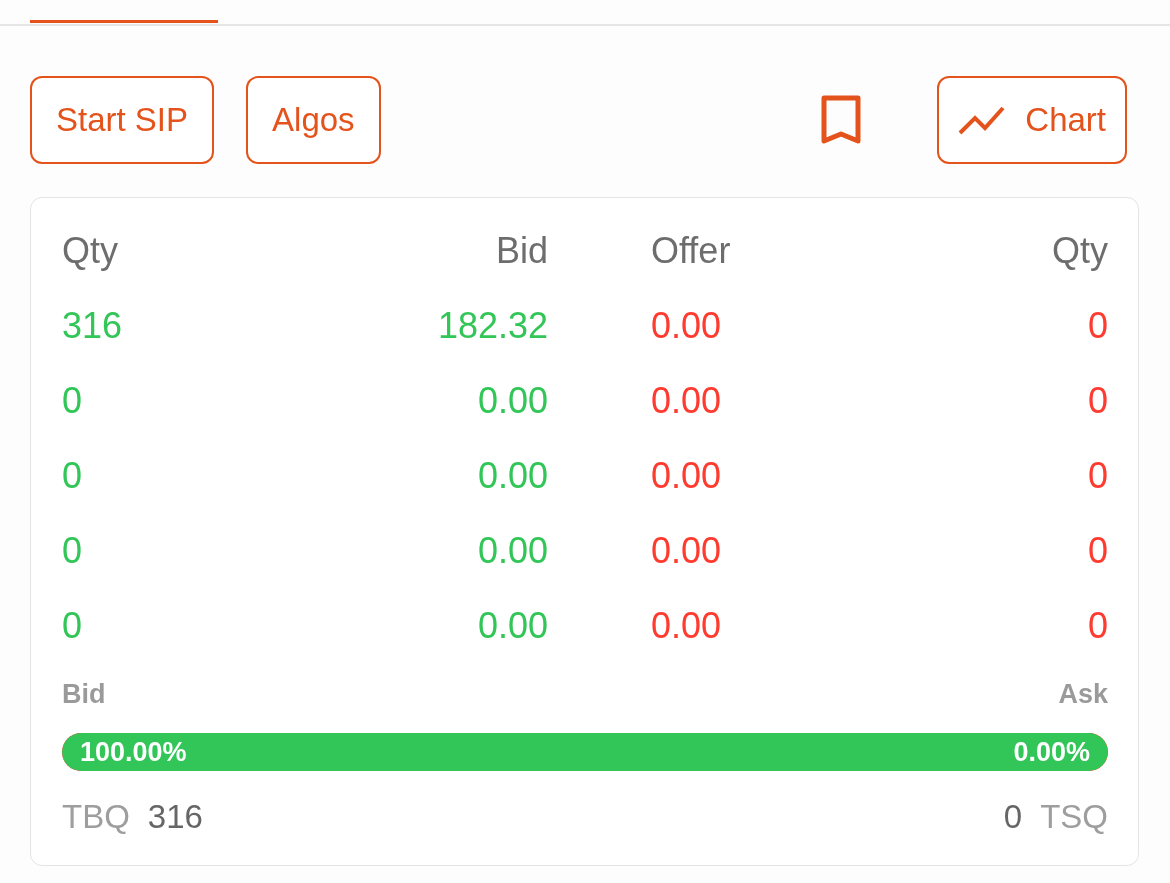  Describe the element at coordinates (96, 817) in the screenshot. I see `tbq-label: TBQ` at that location.